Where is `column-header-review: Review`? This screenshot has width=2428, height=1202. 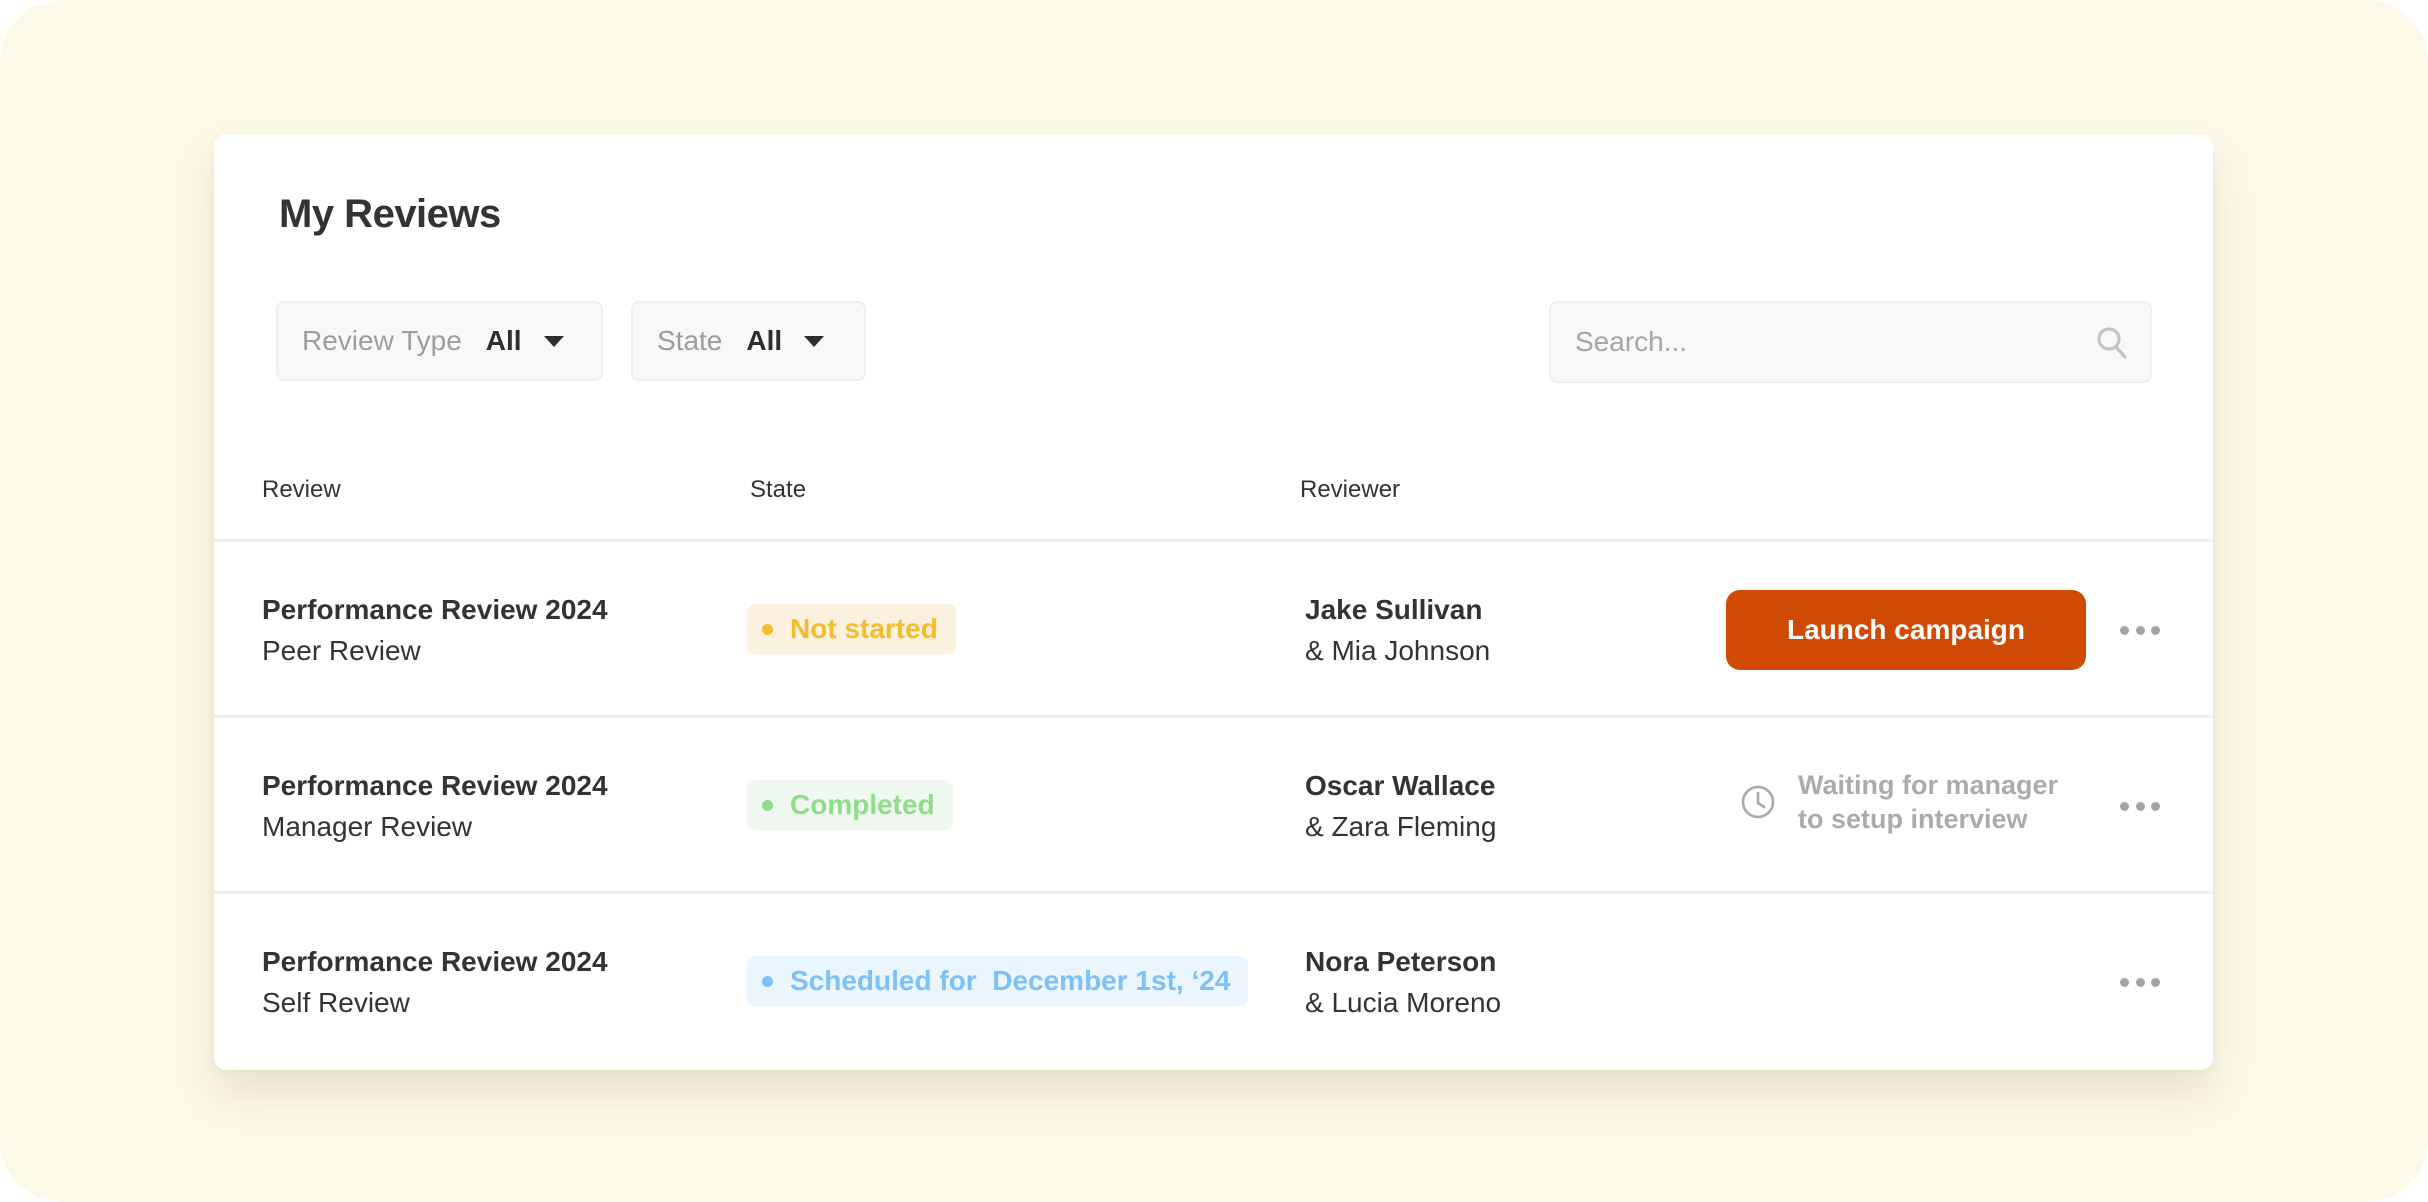 column-header-review: Review is located at coordinates (301, 489).